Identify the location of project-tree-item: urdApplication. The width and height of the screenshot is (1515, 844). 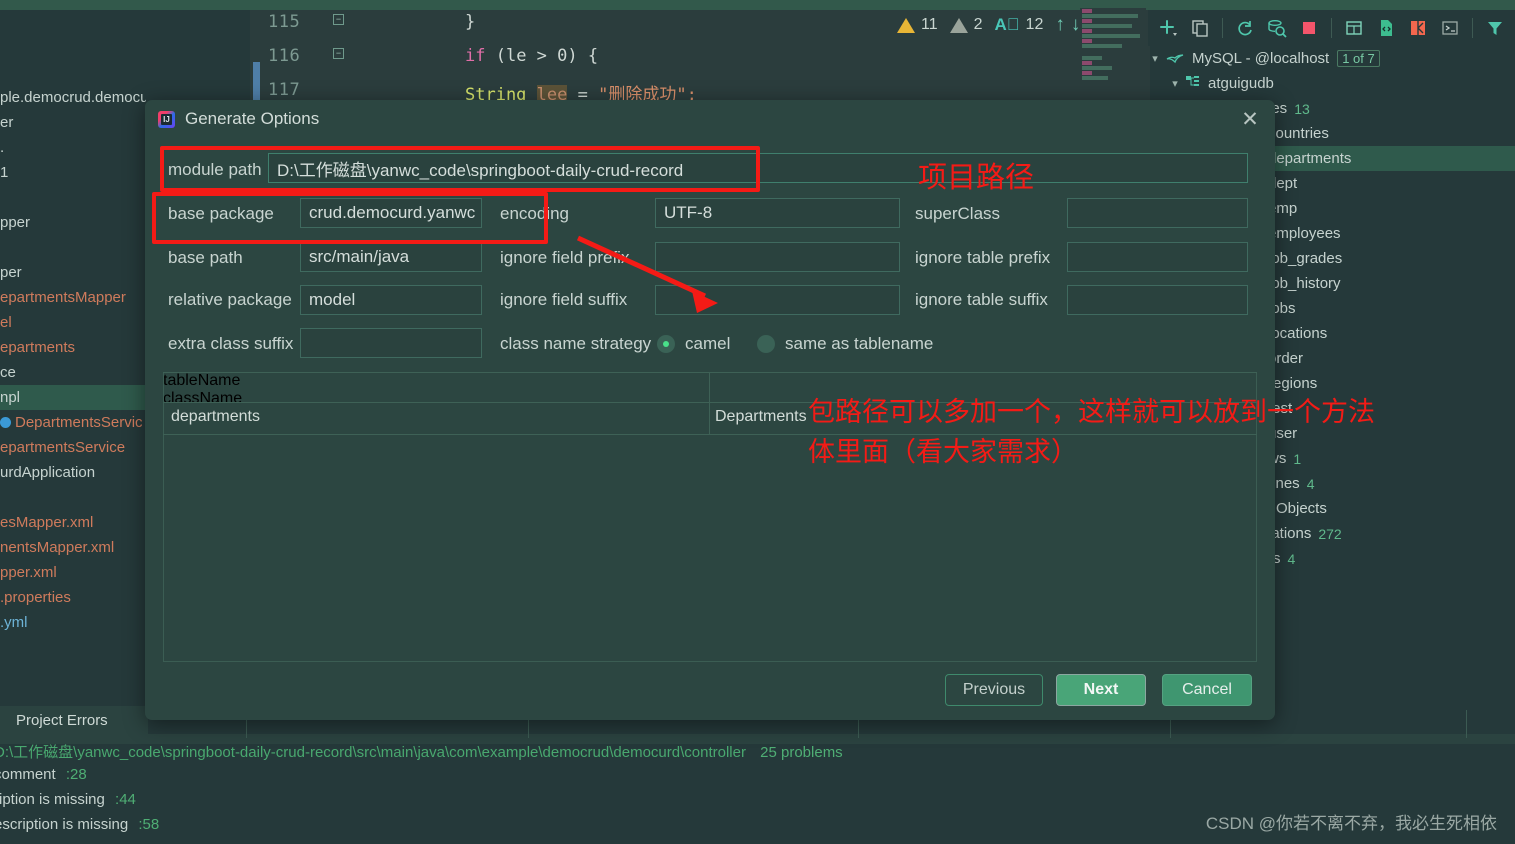
(73, 472).